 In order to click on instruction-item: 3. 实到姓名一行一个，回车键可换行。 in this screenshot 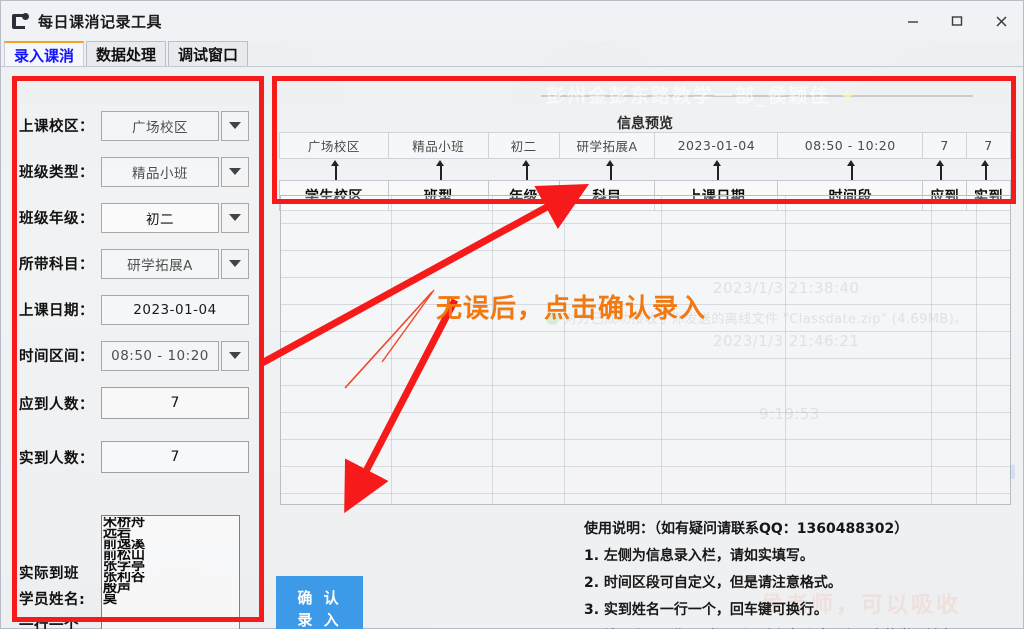, I will do `click(706, 610)`.